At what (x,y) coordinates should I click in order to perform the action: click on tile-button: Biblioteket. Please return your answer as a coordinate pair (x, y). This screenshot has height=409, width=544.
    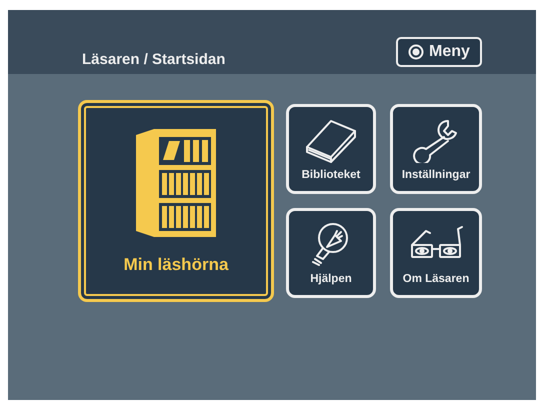
    Looking at the image, I should click on (331, 149).